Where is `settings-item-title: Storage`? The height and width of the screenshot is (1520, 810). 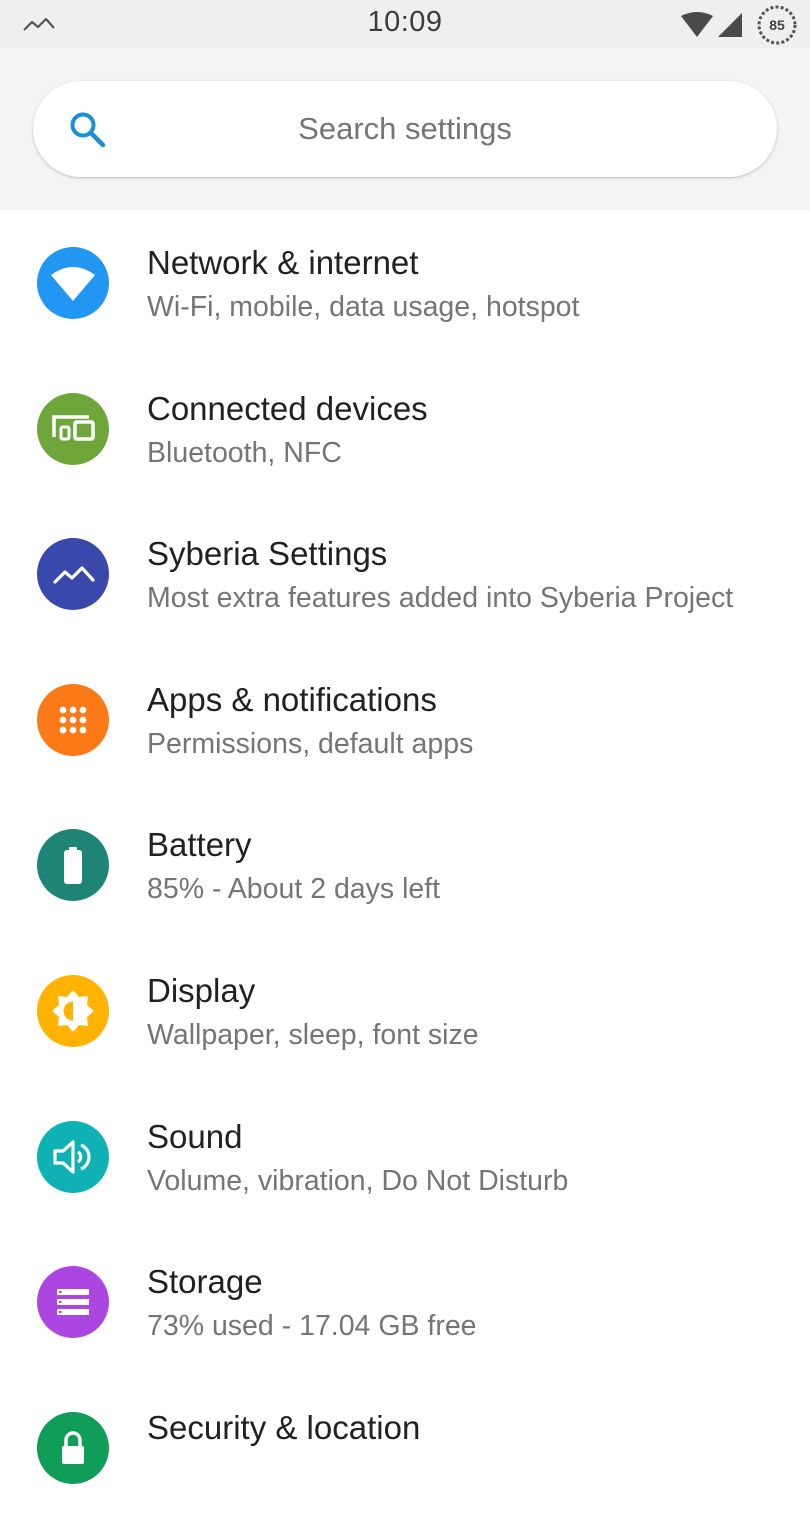 settings-item-title: Storage is located at coordinates (205, 1282).